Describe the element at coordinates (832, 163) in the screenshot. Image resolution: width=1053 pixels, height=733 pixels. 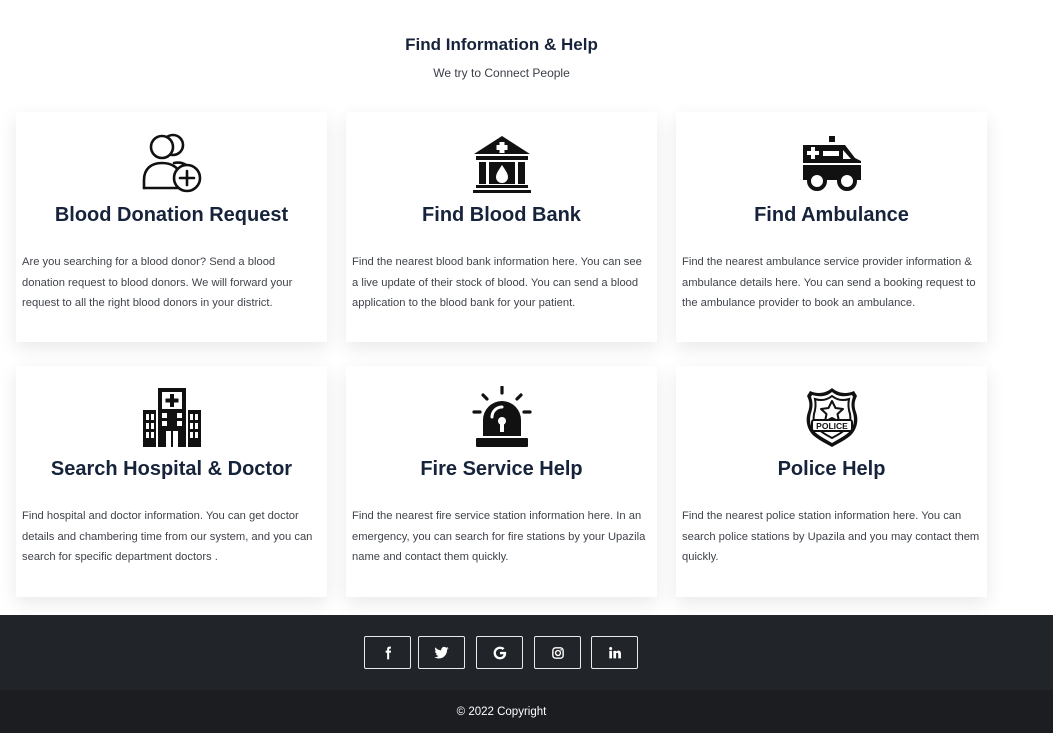
I see `ambulance-icon` at that location.